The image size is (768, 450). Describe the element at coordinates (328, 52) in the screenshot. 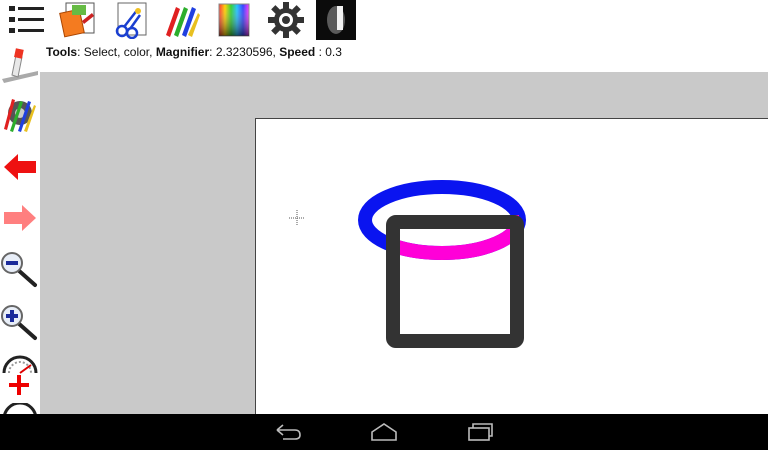

I see `speed-value: : 0.3` at that location.